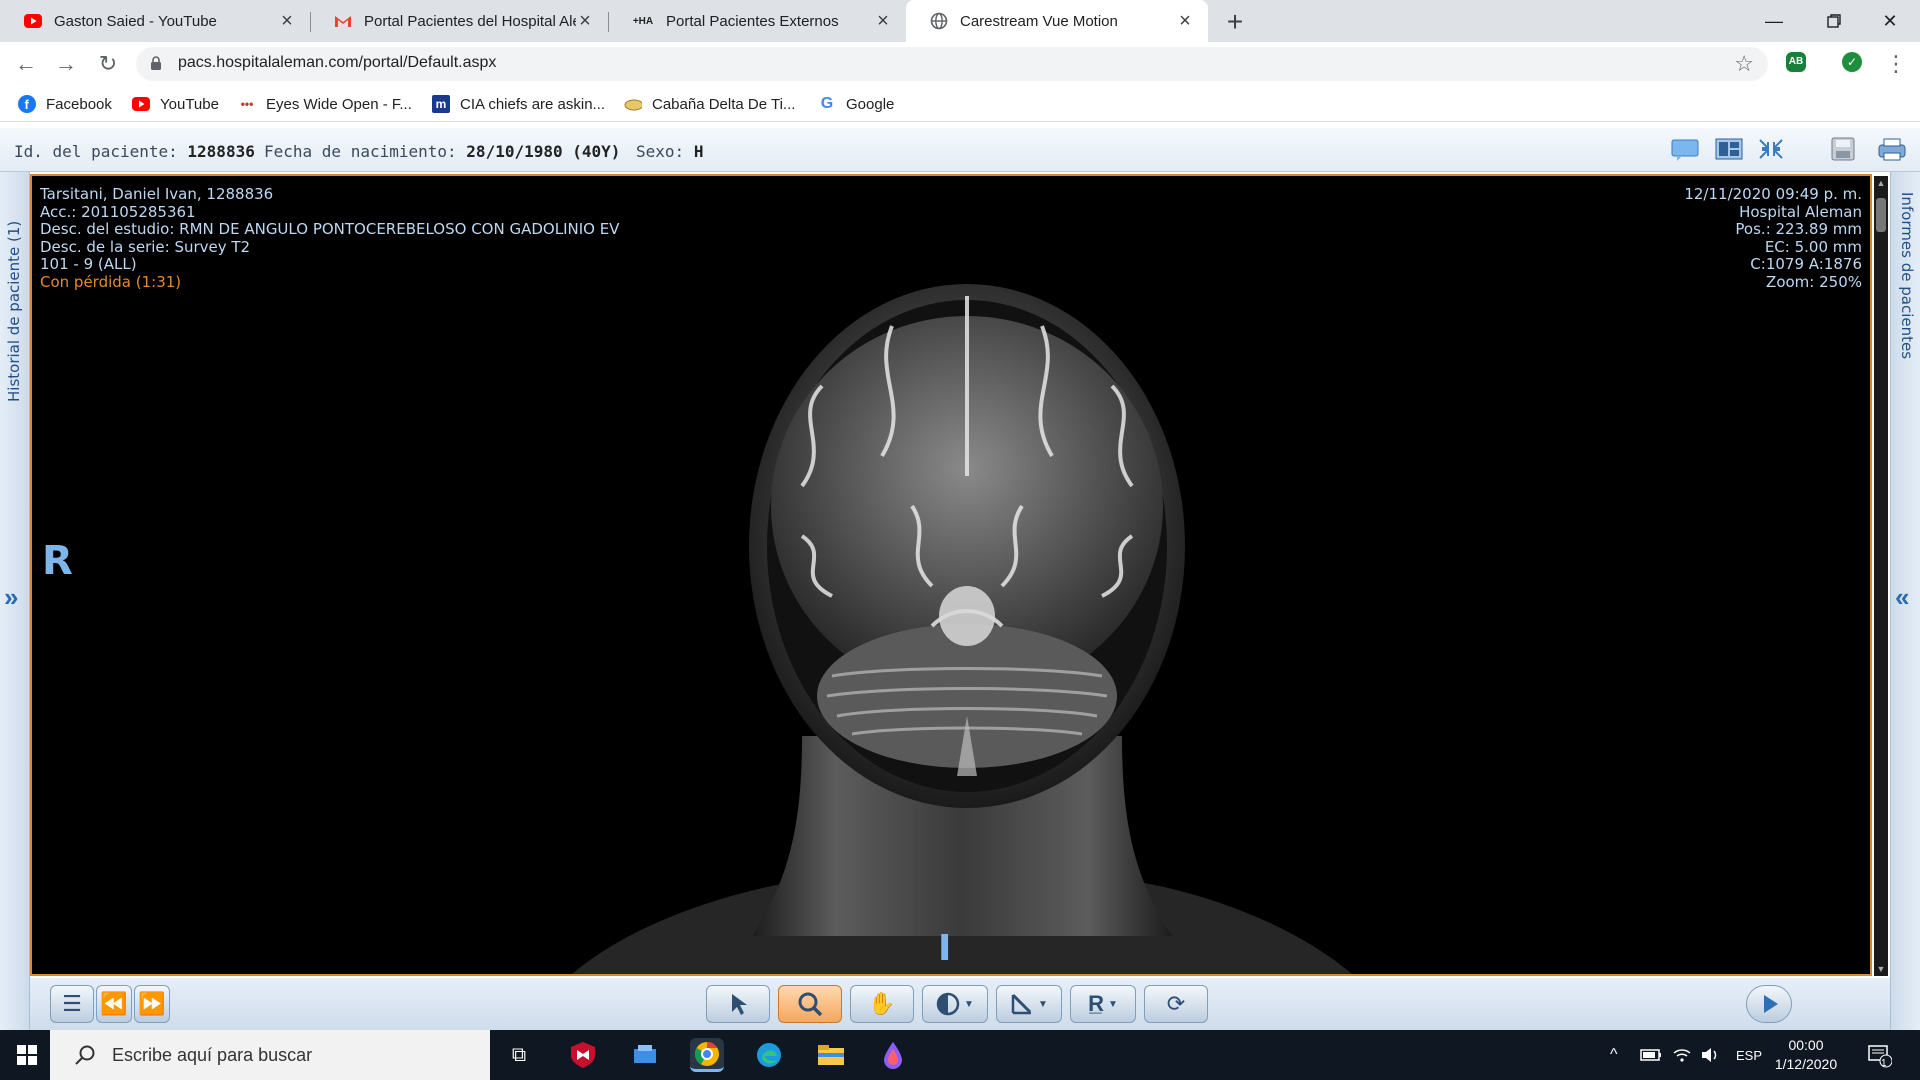 The height and width of the screenshot is (1080, 1920). What do you see at coordinates (1796, 62) in the screenshot?
I see `adblock-extension-icon: AB` at bounding box center [1796, 62].